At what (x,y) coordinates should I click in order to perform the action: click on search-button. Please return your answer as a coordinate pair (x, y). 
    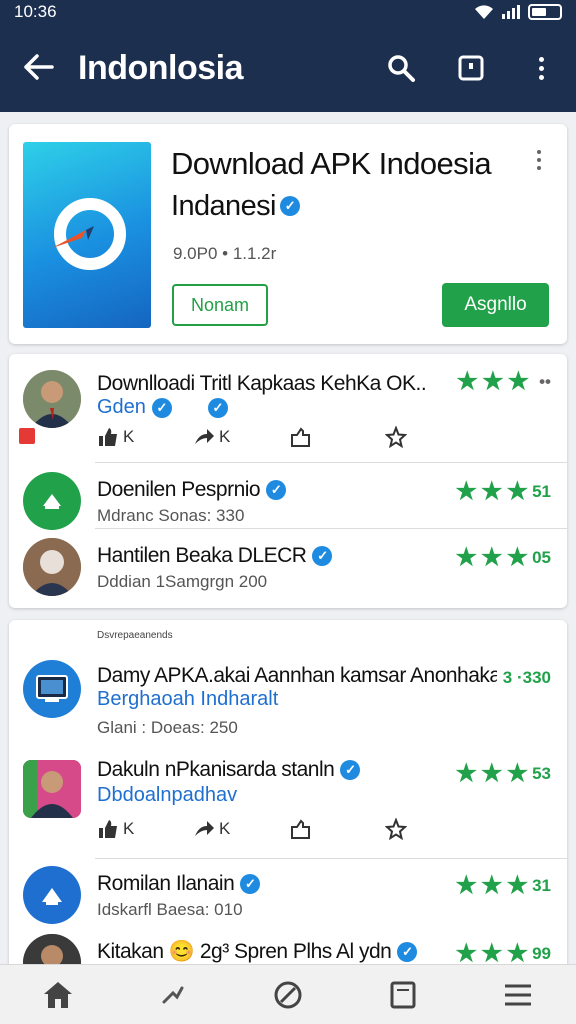
    Looking at the image, I should click on (401, 68).